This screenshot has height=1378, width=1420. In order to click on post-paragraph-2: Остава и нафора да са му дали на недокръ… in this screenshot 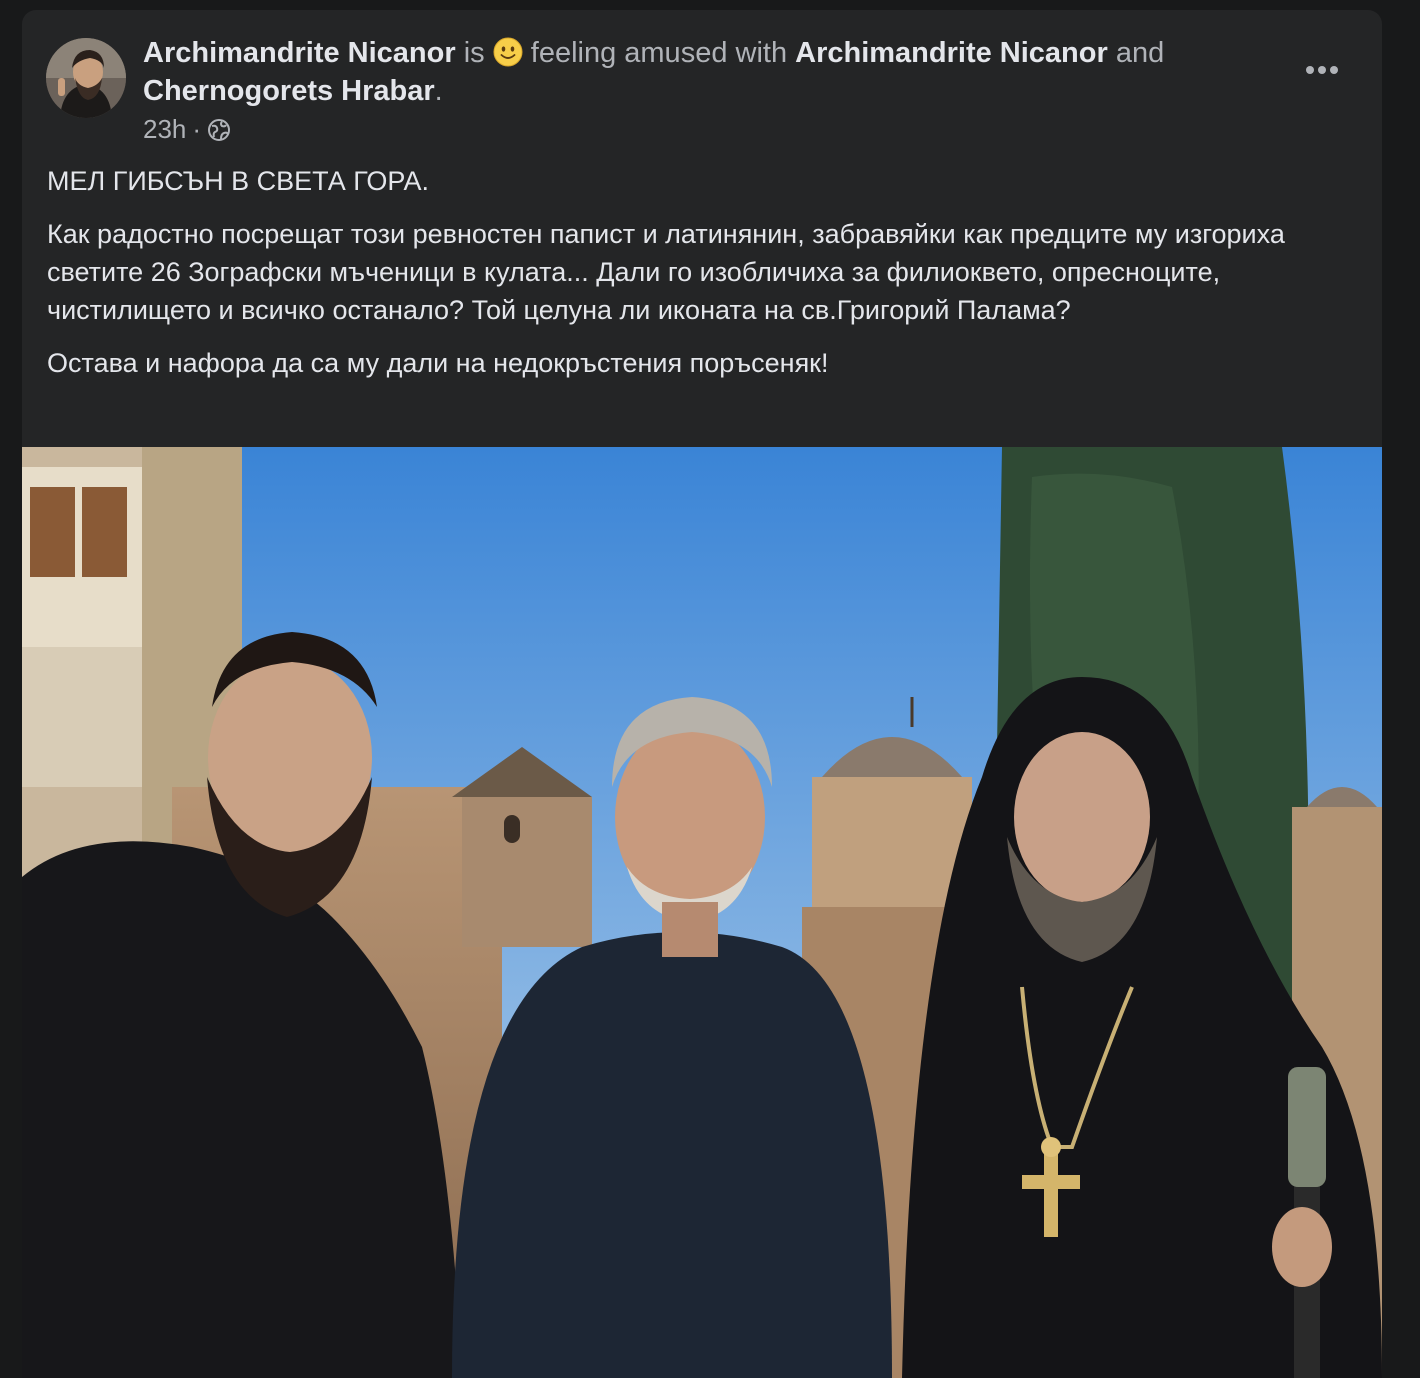, I will do `click(438, 363)`.